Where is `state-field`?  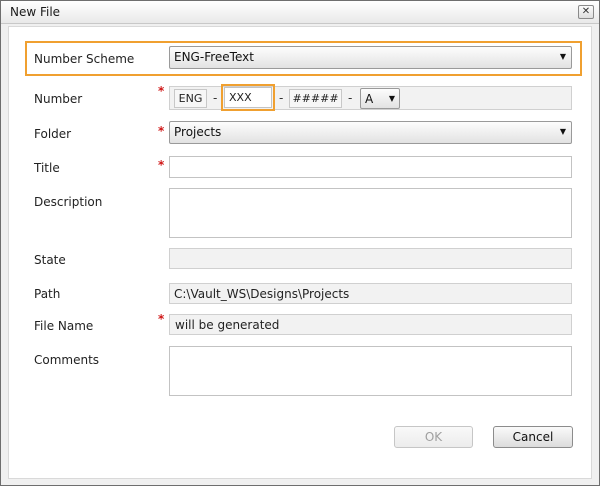
state-field is located at coordinates (370, 258).